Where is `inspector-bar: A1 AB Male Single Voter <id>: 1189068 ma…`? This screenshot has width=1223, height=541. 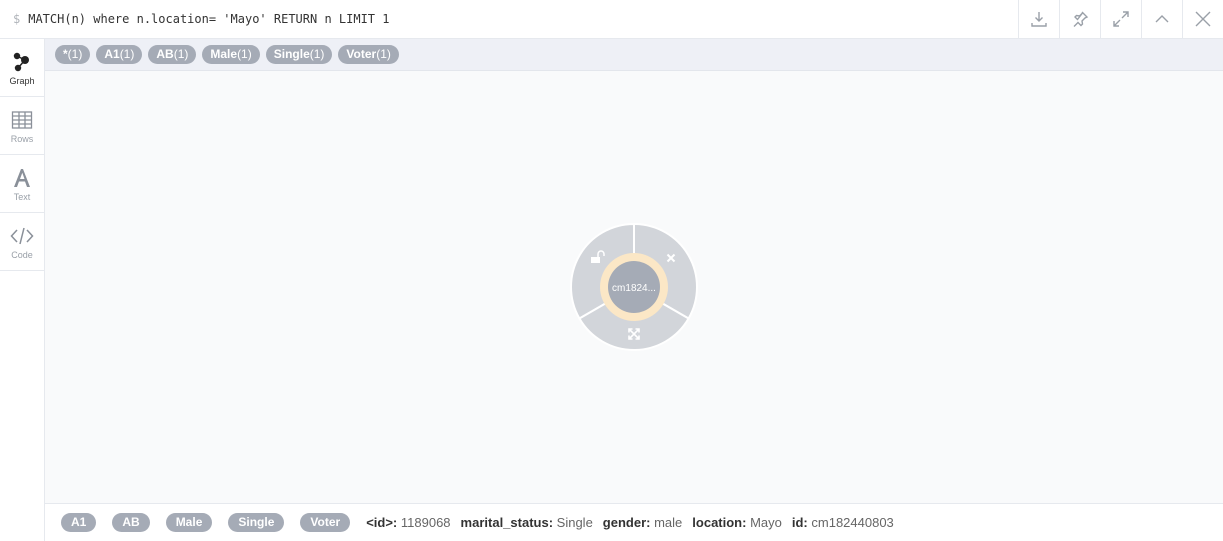
inspector-bar: A1 AB Male Single Voter <id>: 1189068 ma… is located at coordinates (634, 522).